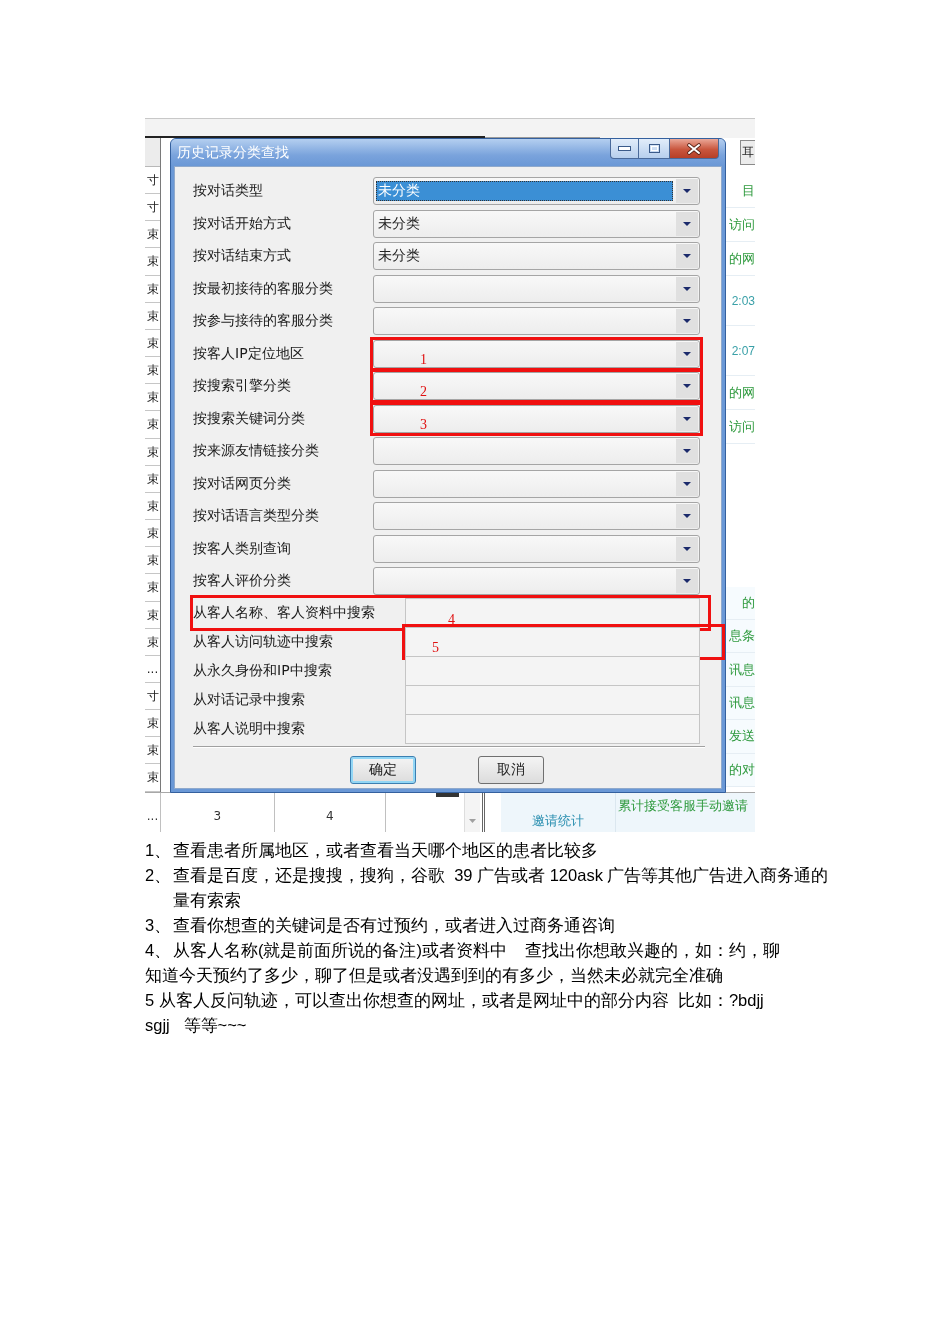  I want to click on note-text: 5 从客人反问轨迹，可以查出你想查的网址，或者是网址中的部分内容 比如：?bdjj sgjj 等等~~~, so click(454, 1013).